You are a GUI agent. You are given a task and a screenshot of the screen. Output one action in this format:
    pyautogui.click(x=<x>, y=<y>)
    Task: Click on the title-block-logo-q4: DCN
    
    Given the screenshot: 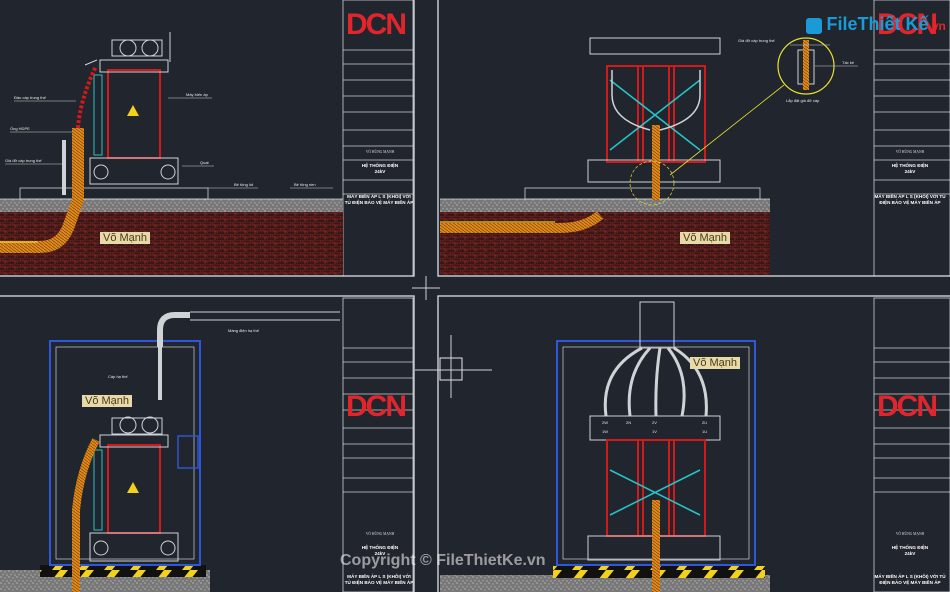 What is the action you would take?
    pyautogui.click(x=907, y=406)
    